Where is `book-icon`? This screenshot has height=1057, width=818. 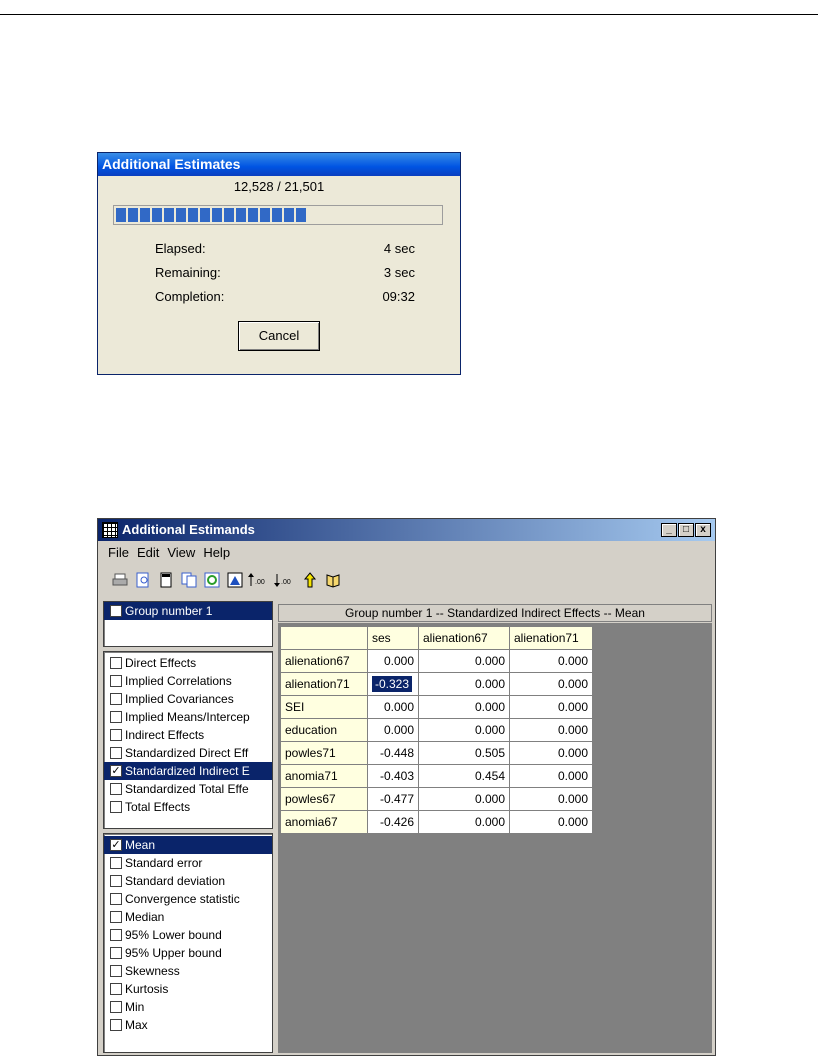
book-icon is located at coordinates (332, 579).